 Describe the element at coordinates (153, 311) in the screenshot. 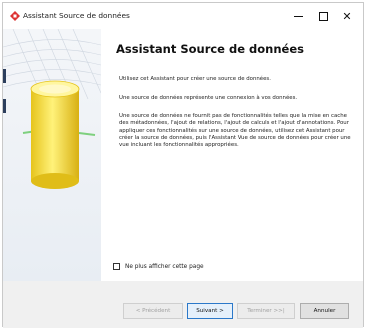

I see `previous-button: < Précédent` at that location.